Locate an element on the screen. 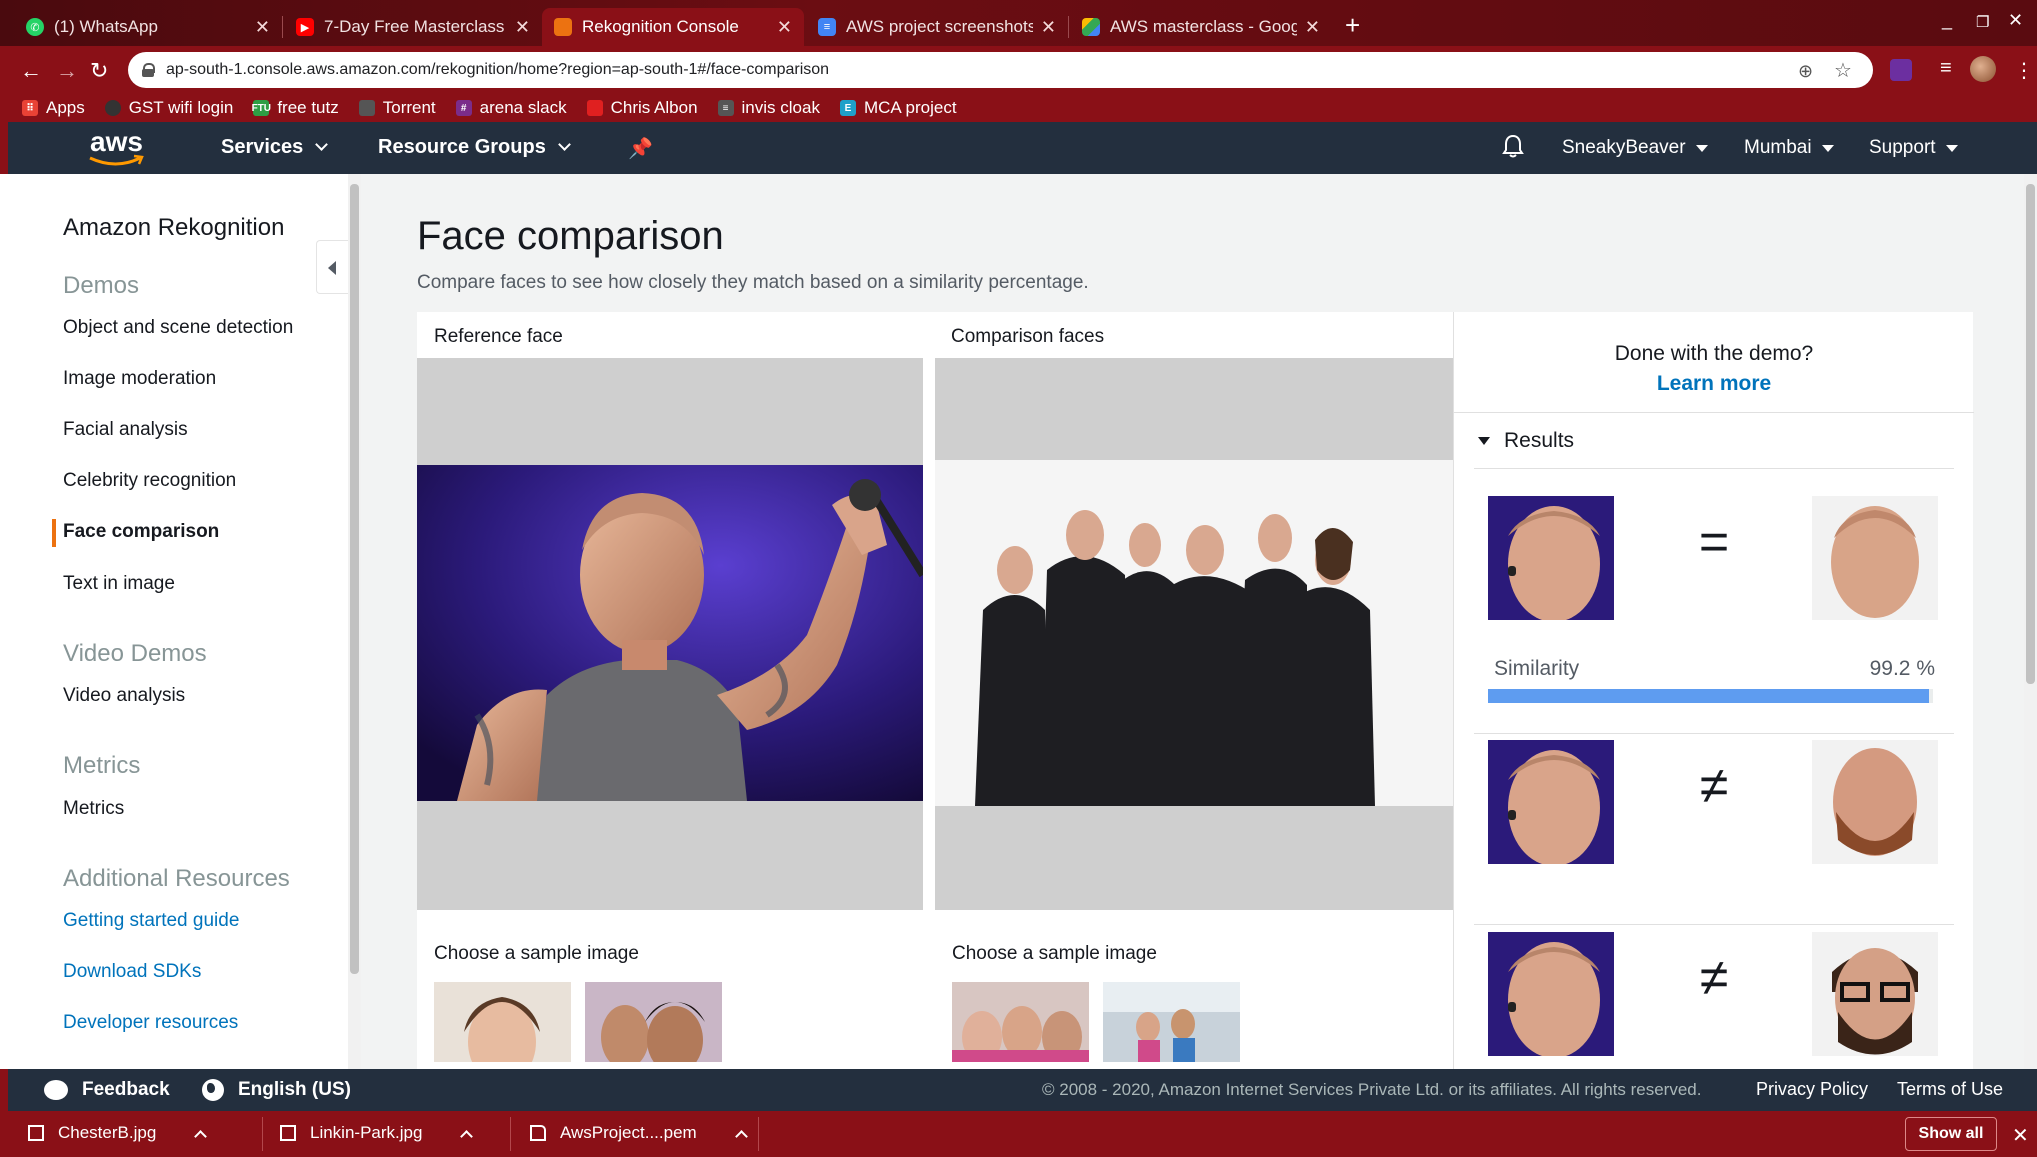 Image resolution: width=2037 pixels, height=1157 pixels. minimize-icon: _ is located at coordinates (1947, 20).